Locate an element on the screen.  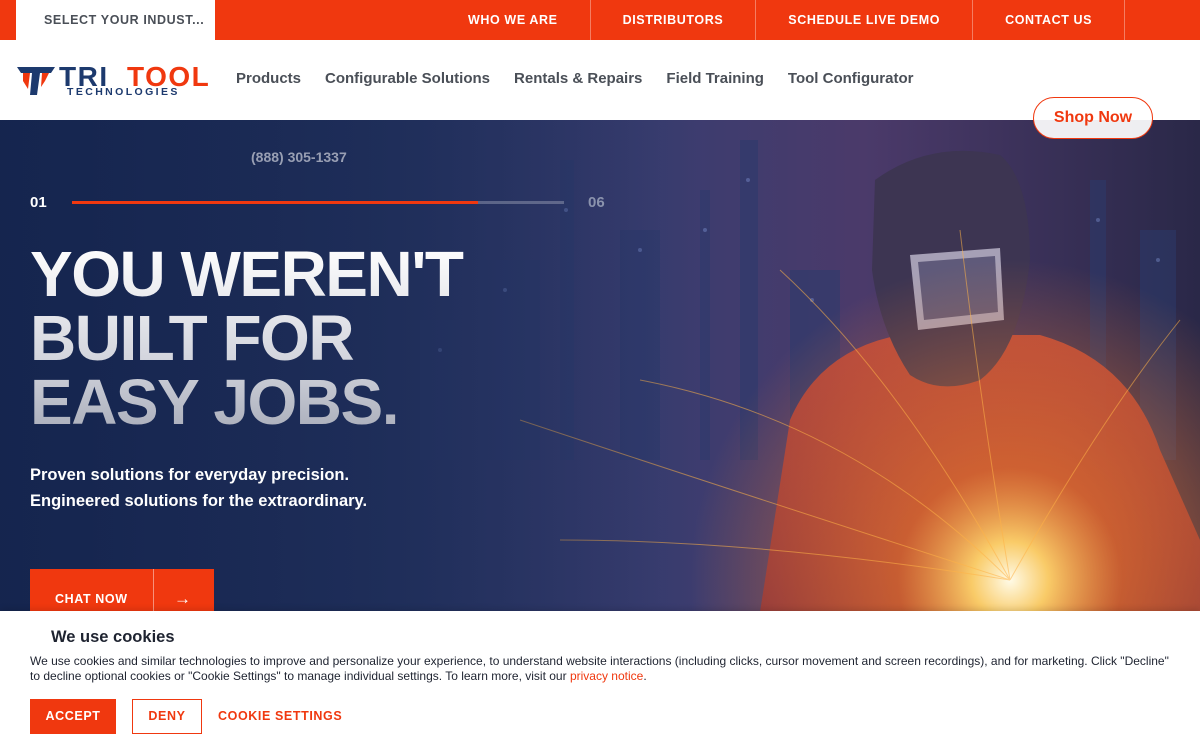
slide-current-number: 01 is located at coordinates (38, 202).